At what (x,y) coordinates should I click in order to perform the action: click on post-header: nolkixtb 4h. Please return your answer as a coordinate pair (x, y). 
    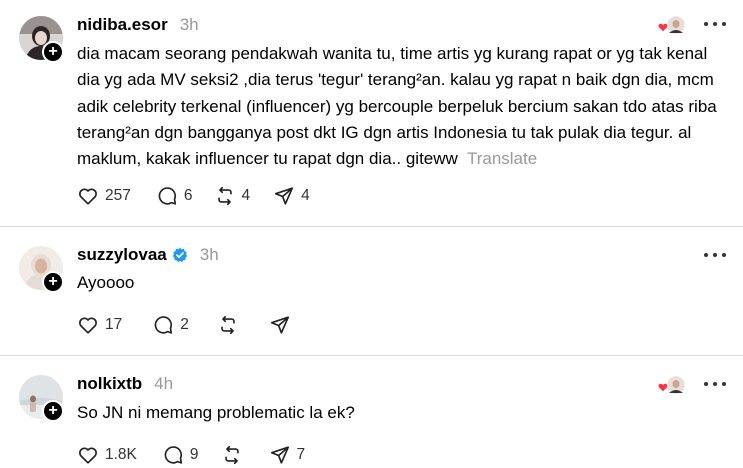
    Looking at the image, I should click on (125, 384).